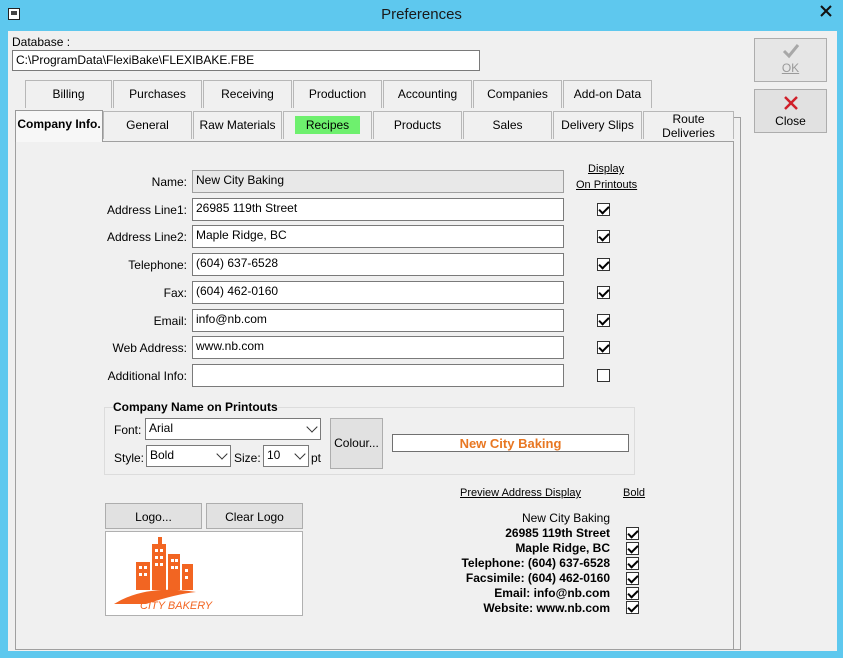 This screenshot has height=658, width=843. What do you see at coordinates (790, 111) in the screenshot?
I see `close-button: Close` at bounding box center [790, 111].